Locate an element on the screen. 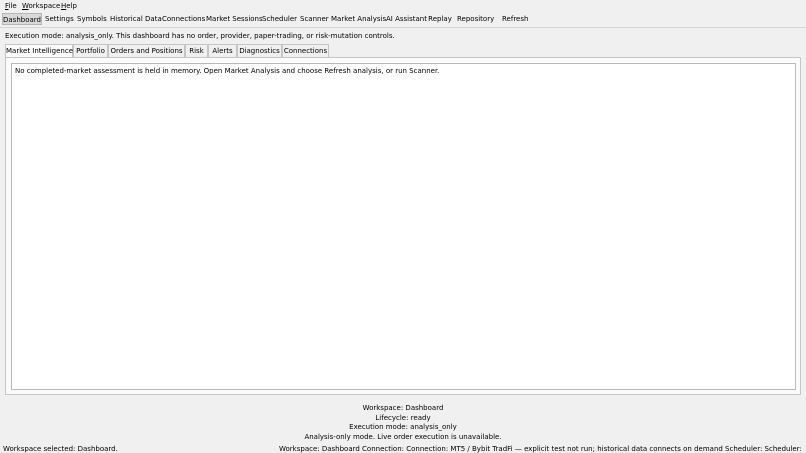 This screenshot has height=453, width=806. menu-help: Help is located at coordinates (69, 6).